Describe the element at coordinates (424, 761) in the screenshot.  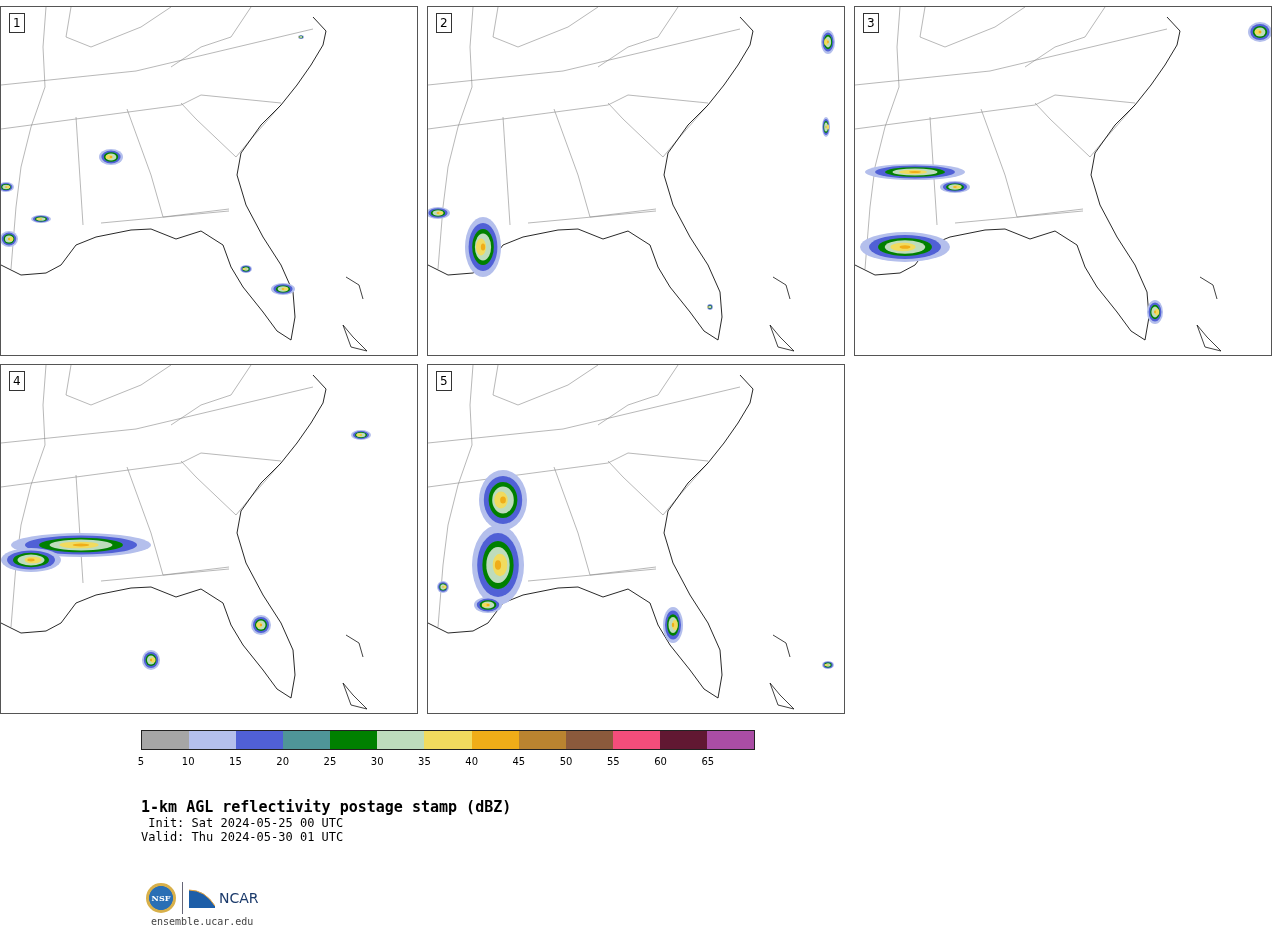
I see `tick-label: 35` at that location.